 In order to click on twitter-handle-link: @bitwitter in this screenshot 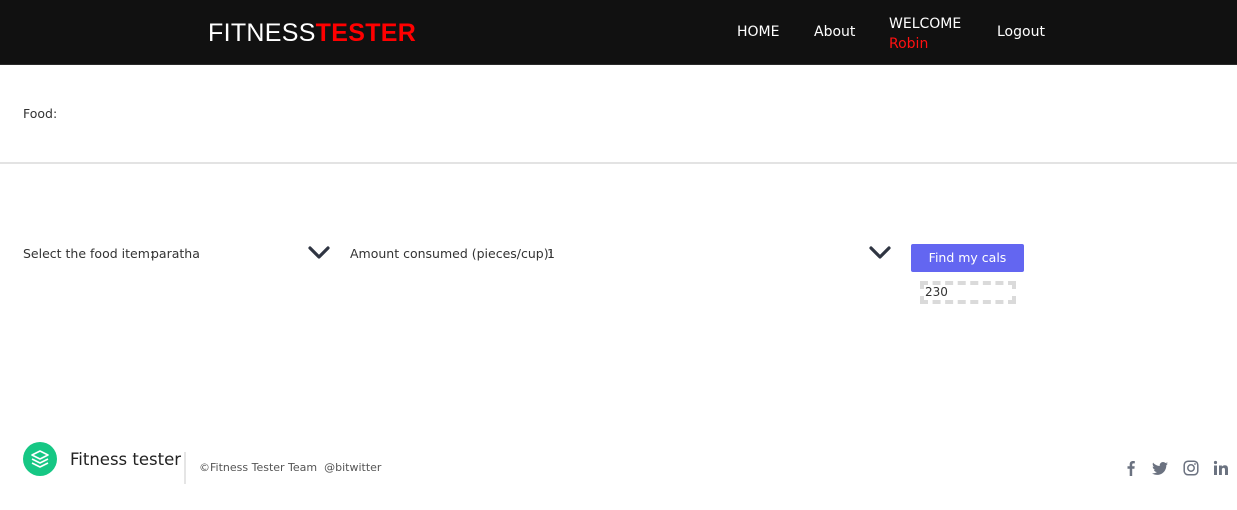, I will do `click(352, 467)`.